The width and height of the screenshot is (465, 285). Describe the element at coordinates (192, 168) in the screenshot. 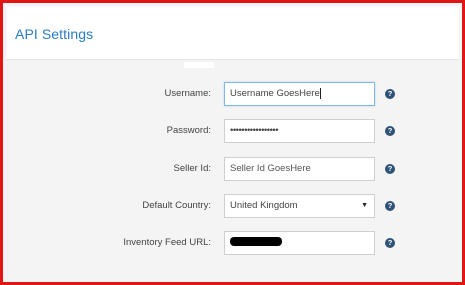

I see `seller-id-label: Seller Id:` at that location.